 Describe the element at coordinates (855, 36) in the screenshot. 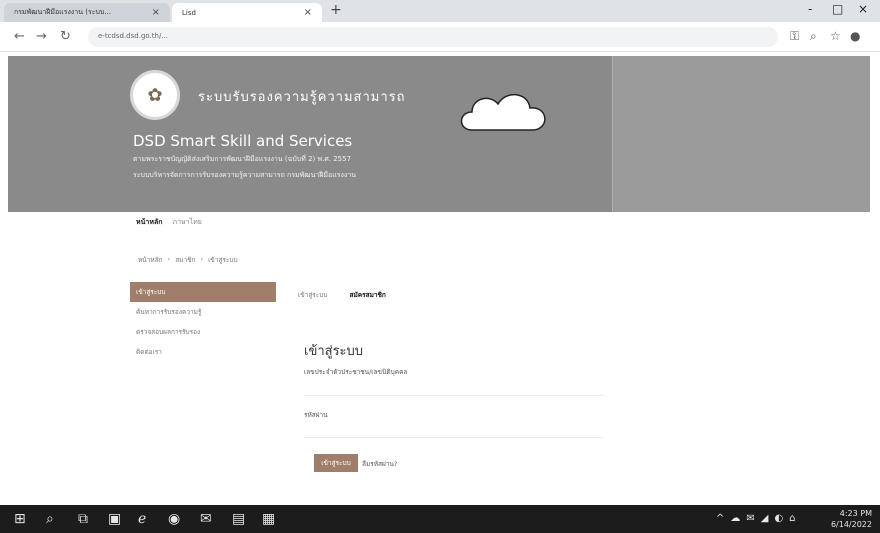

I see `profile-icon: ●` at that location.